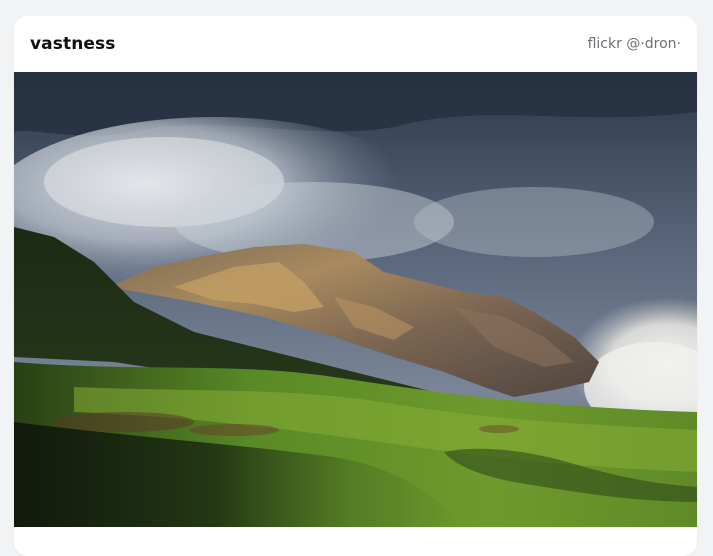 Image resolution: width=713 pixels, height=556 pixels. What do you see at coordinates (73, 44) in the screenshot?
I see `photo-title: vastness` at bounding box center [73, 44].